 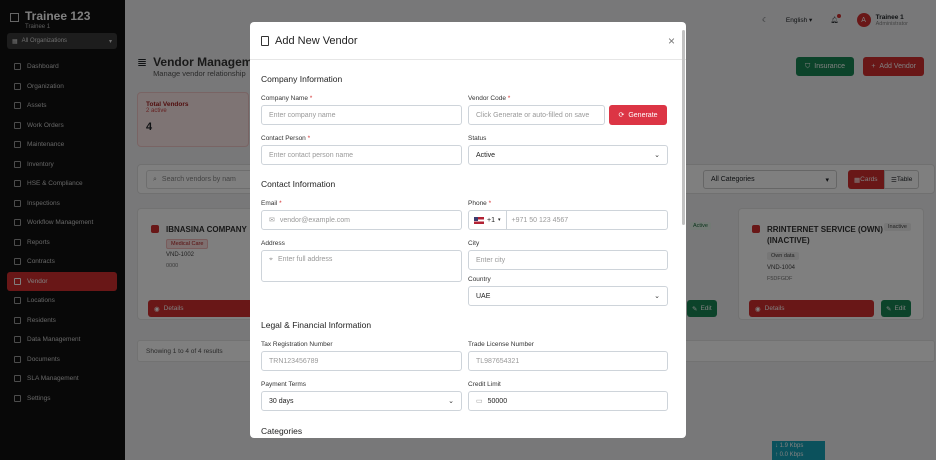 I want to click on email-field: ✉ vendor@example.com, so click(x=361, y=220).